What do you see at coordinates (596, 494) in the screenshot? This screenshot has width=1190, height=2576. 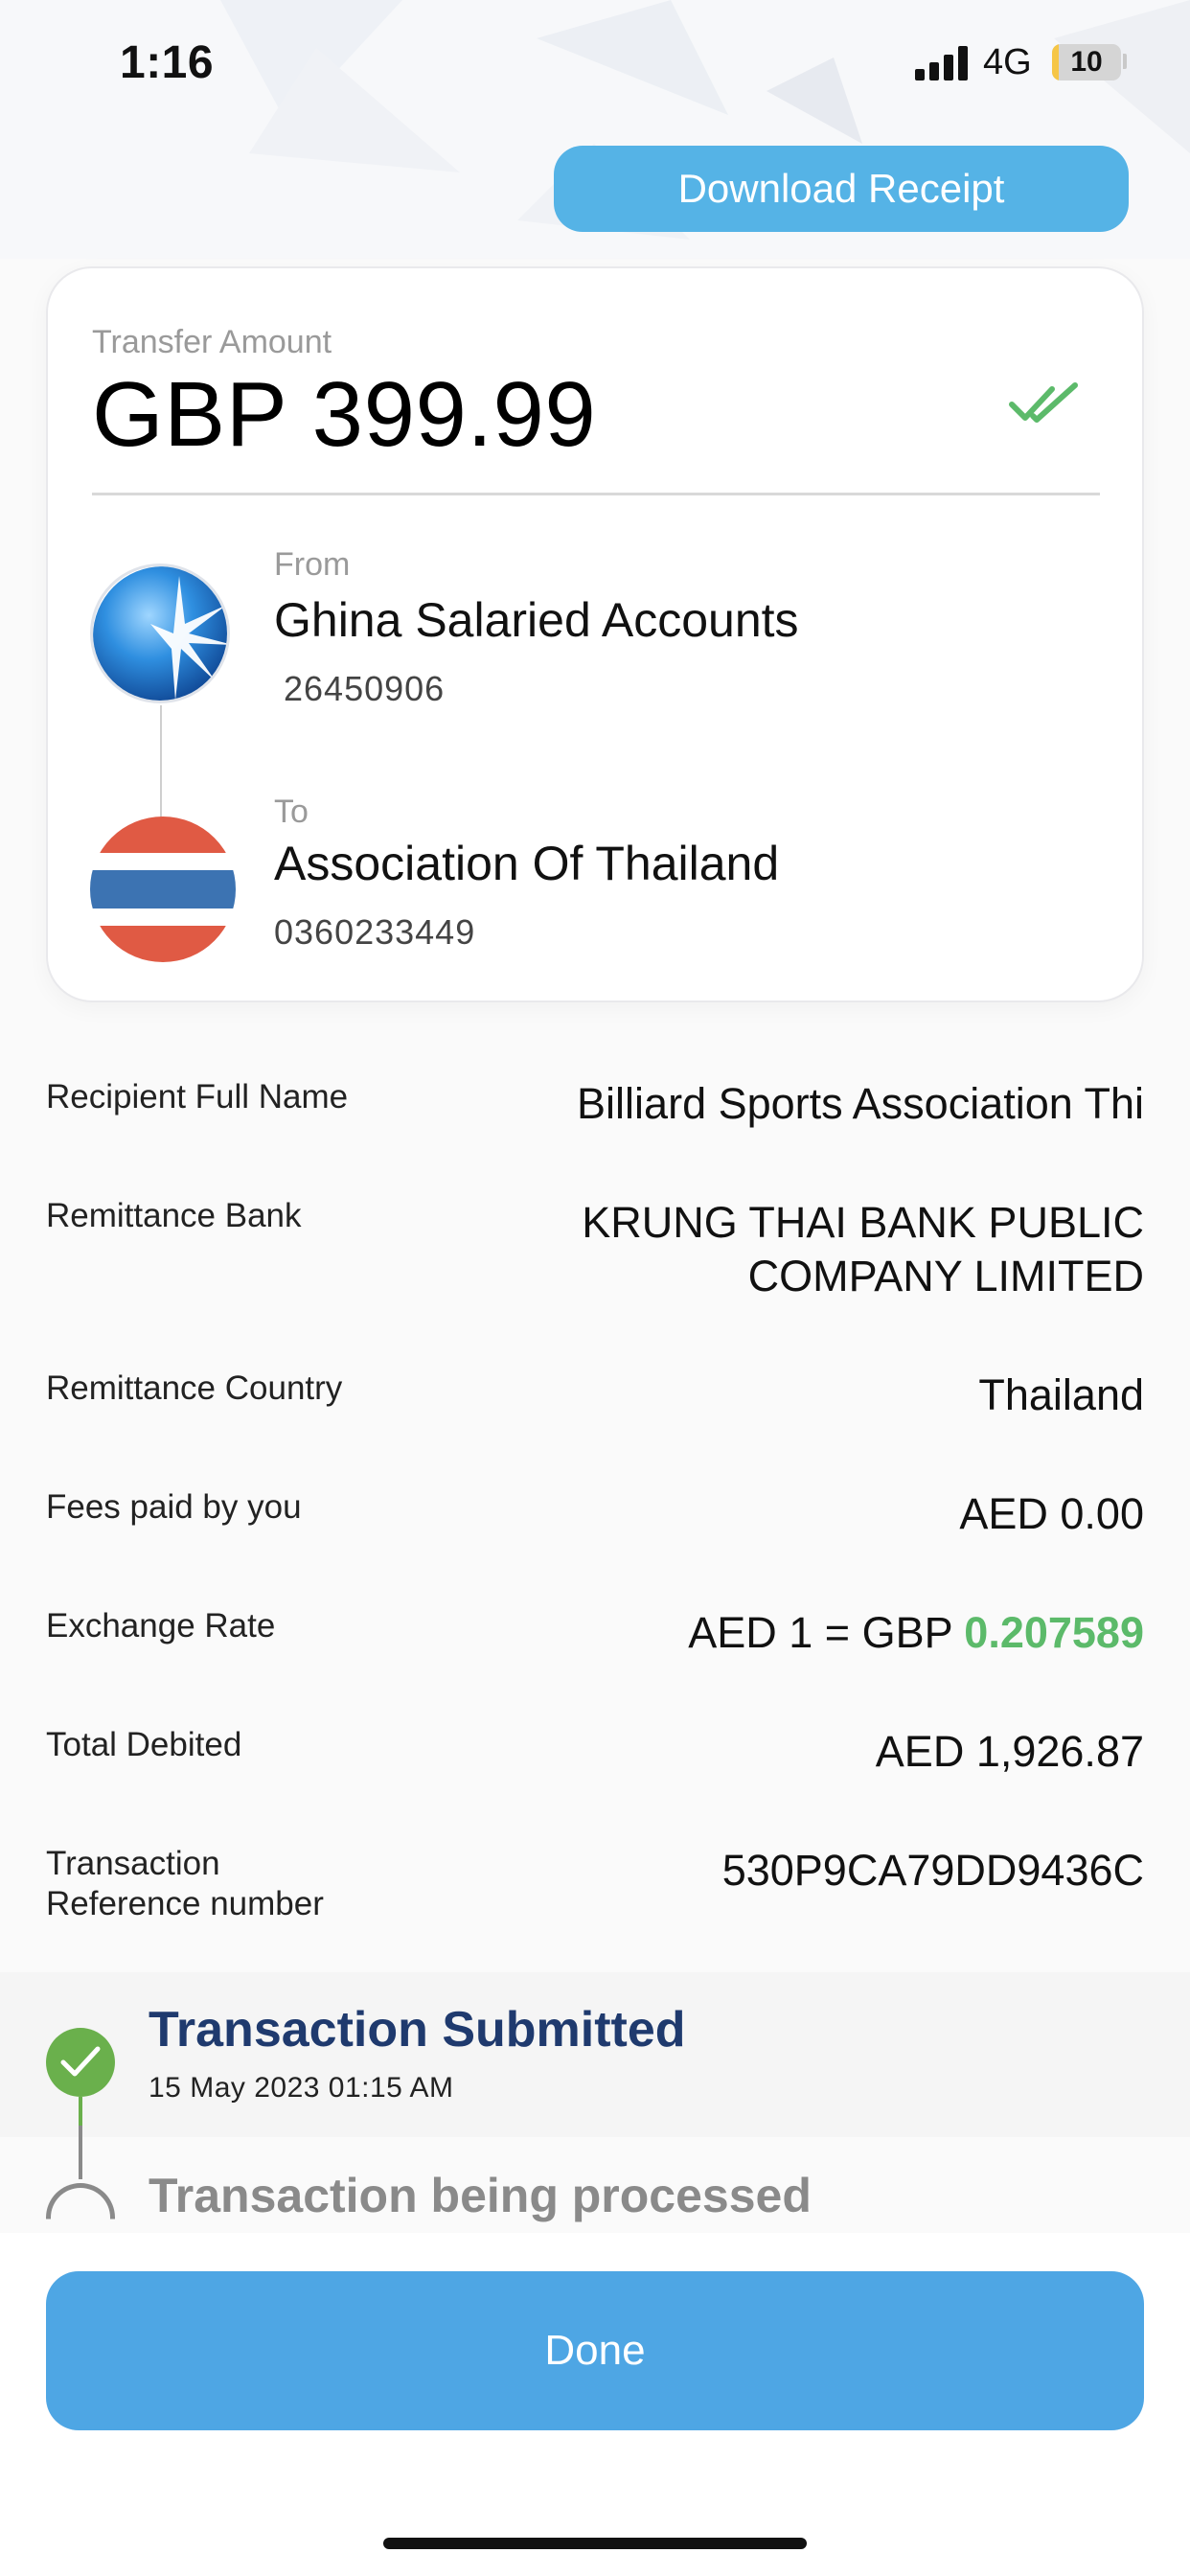 I see `card-divider` at bounding box center [596, 494].